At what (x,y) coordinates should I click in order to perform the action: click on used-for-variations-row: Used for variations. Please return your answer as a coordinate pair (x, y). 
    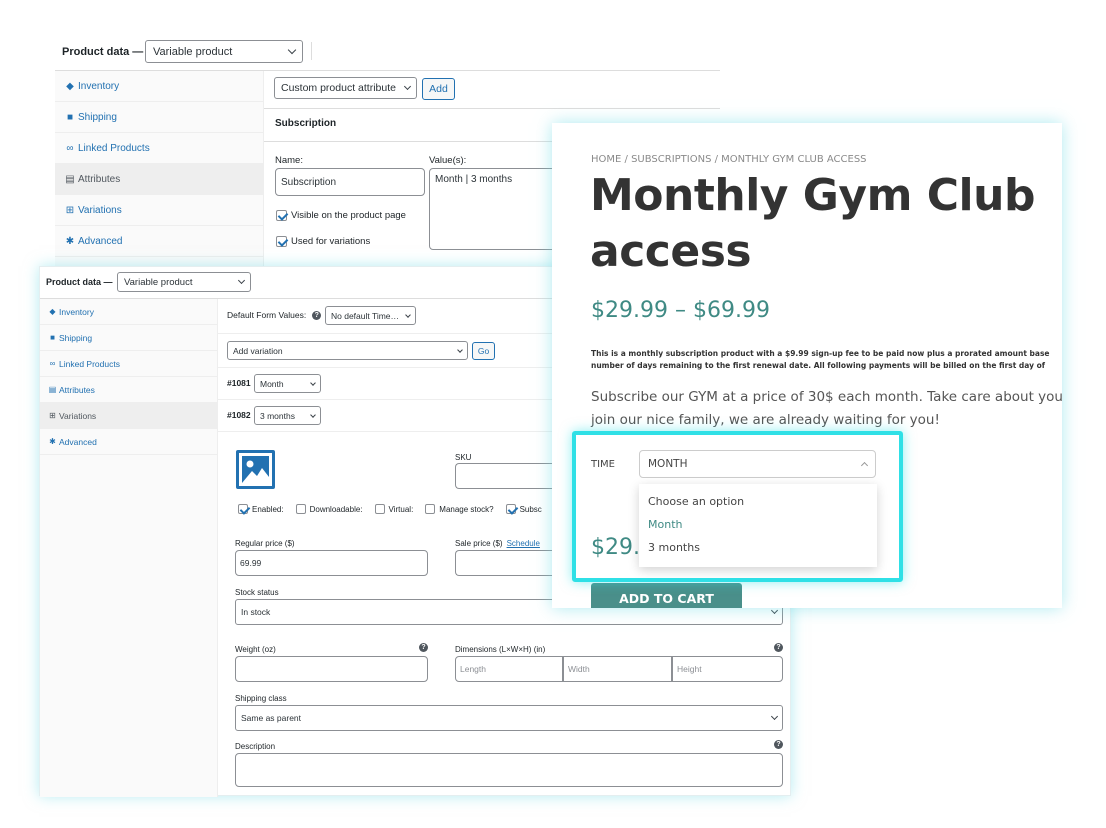
    Looking at the image, I should click on (323, 241).